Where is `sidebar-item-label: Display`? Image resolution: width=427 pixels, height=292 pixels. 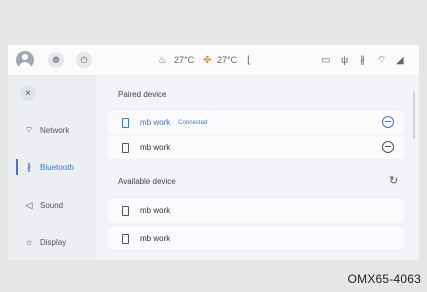
sidebar-item-label: Display is located at coordinates (53, 242).